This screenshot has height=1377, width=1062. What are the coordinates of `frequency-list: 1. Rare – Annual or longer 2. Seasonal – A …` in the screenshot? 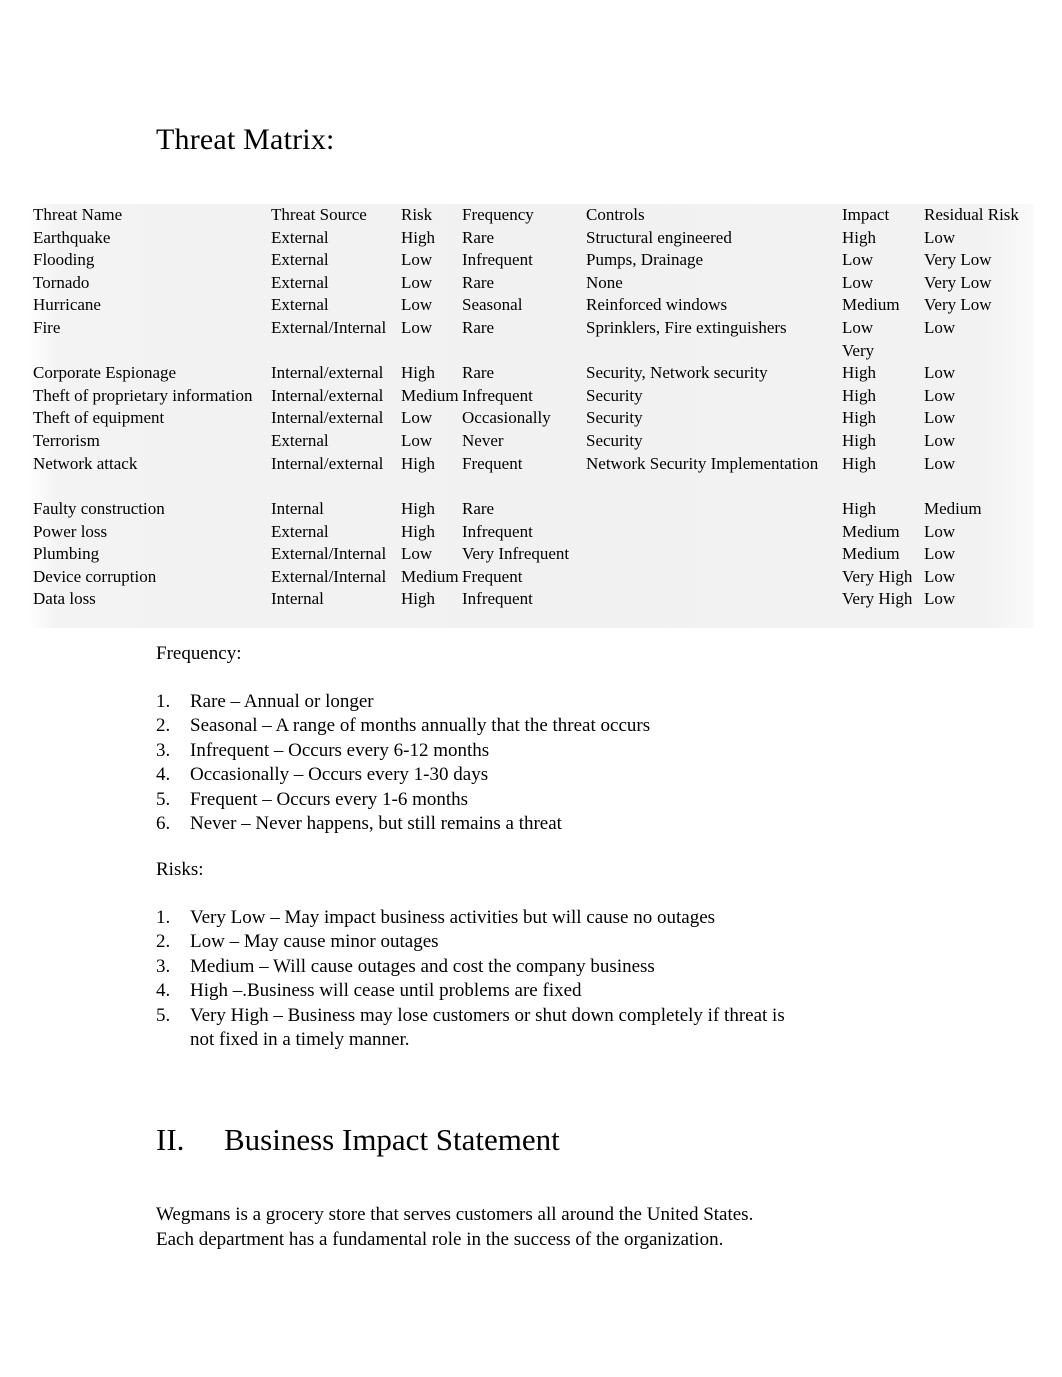 It's located at (403, 763).